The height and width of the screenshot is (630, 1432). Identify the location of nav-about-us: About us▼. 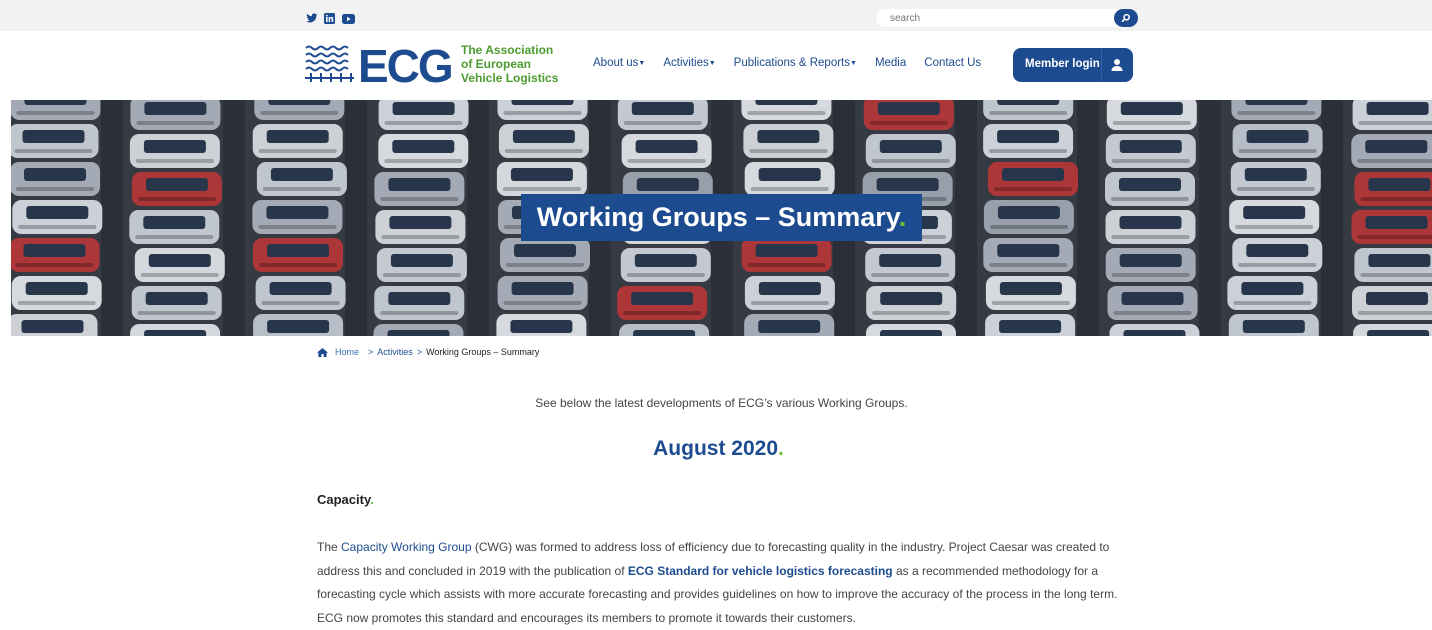
(619, 63).